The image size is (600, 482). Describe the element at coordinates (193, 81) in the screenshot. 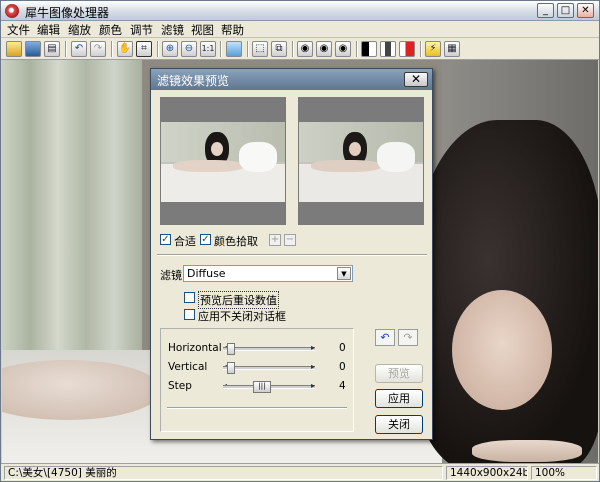

I see `dialog-title: 滤镜效果预览` at that location.